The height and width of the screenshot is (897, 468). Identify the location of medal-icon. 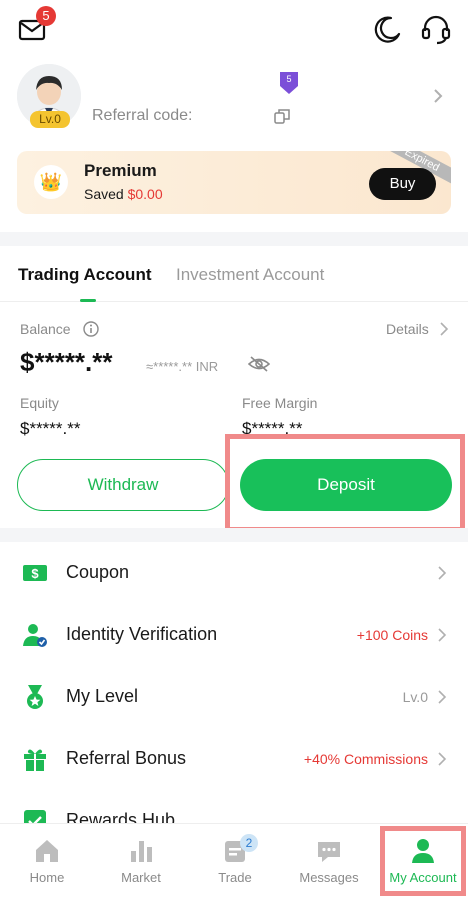
(35, 697).